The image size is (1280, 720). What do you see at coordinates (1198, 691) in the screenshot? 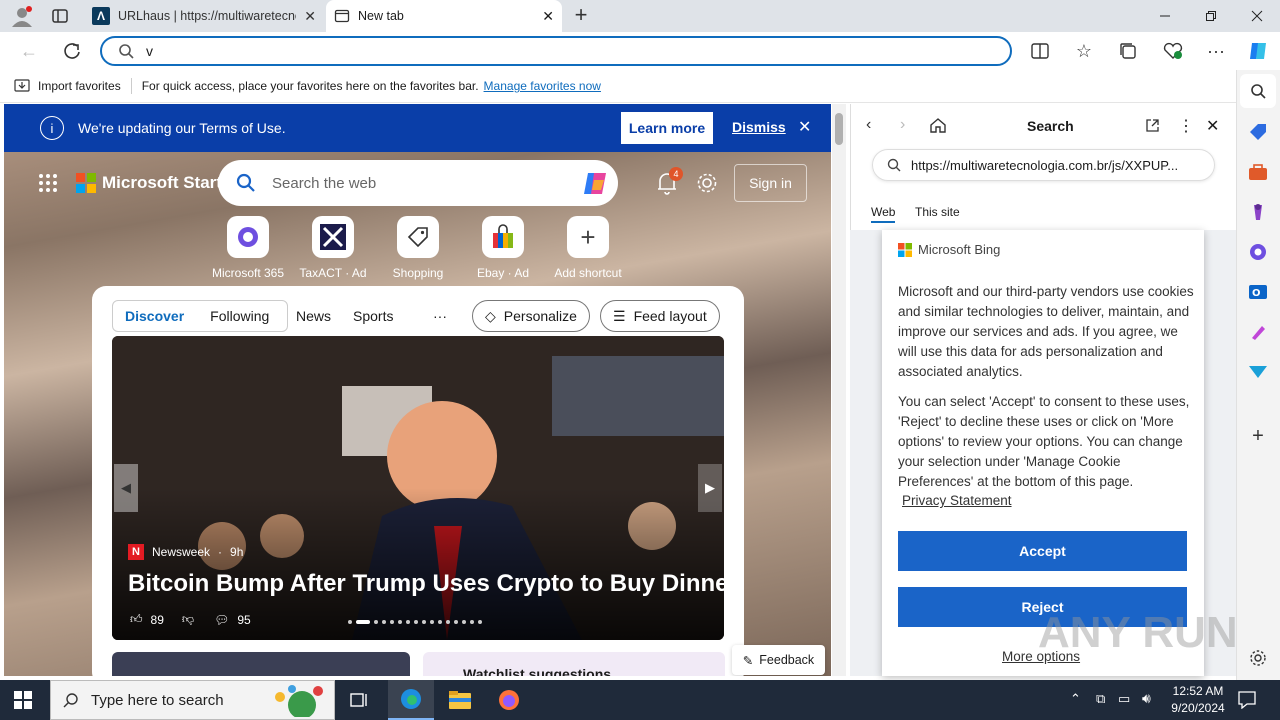
I see `taskbar-time: 12:52 AM` at bounding box center [1198, 691].